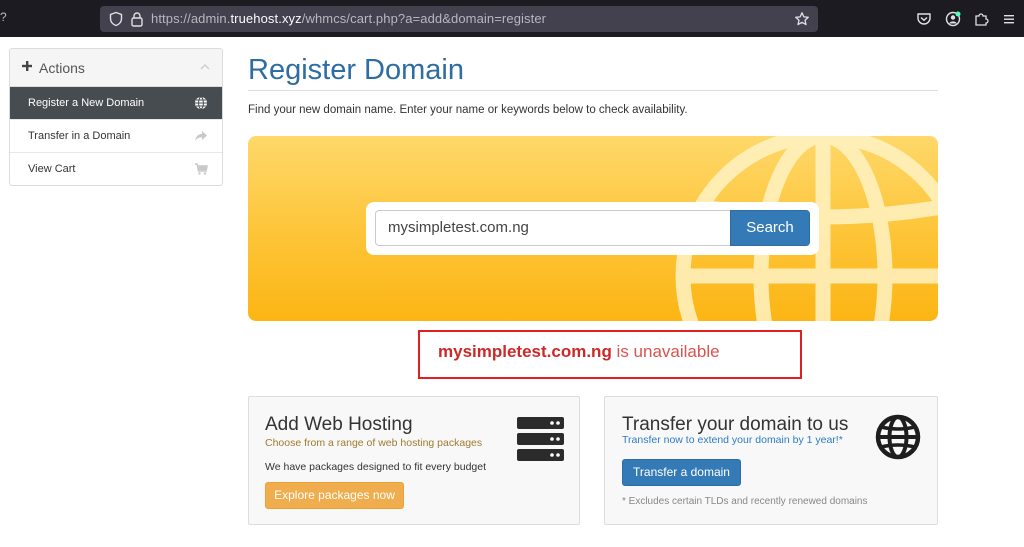 This screenshot has height=547, width=1024. Describe the element at coordinates (681, 472) in the screenshot. I see `transfer-domain-button: Transfer a domain` at that location.